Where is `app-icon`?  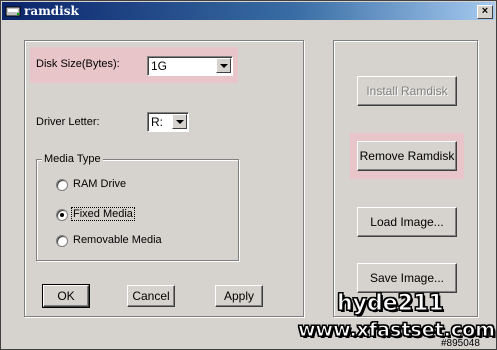
app-icon is located at coordinates (13, 11).